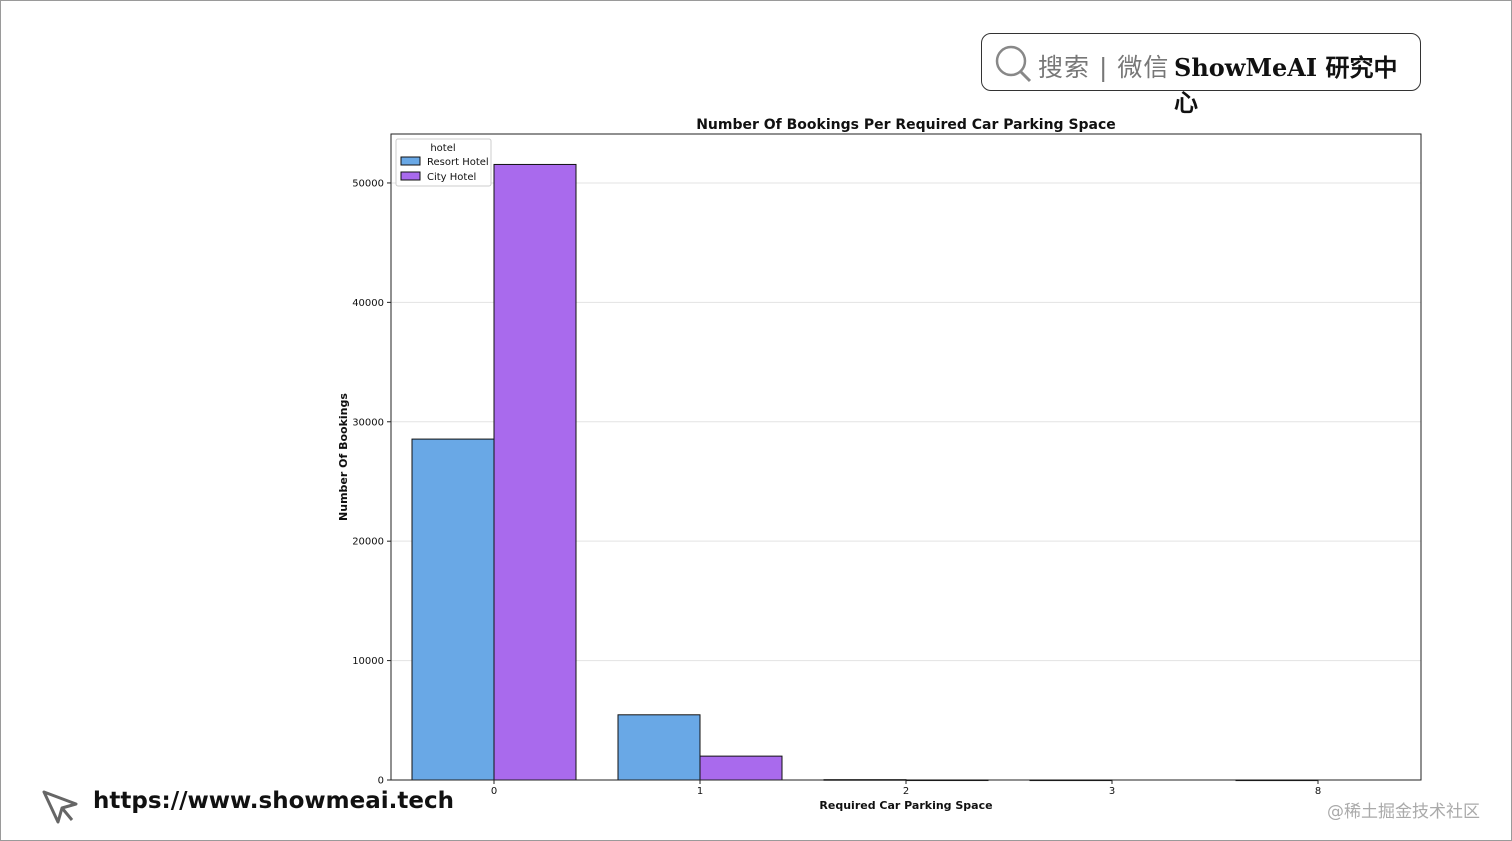 The width and height of the screenshot is (1512, 841). Describe the element at coordinates (451, 177) in the screenshot. I see `legend-label-city-hotel: City Hotel` at that location.